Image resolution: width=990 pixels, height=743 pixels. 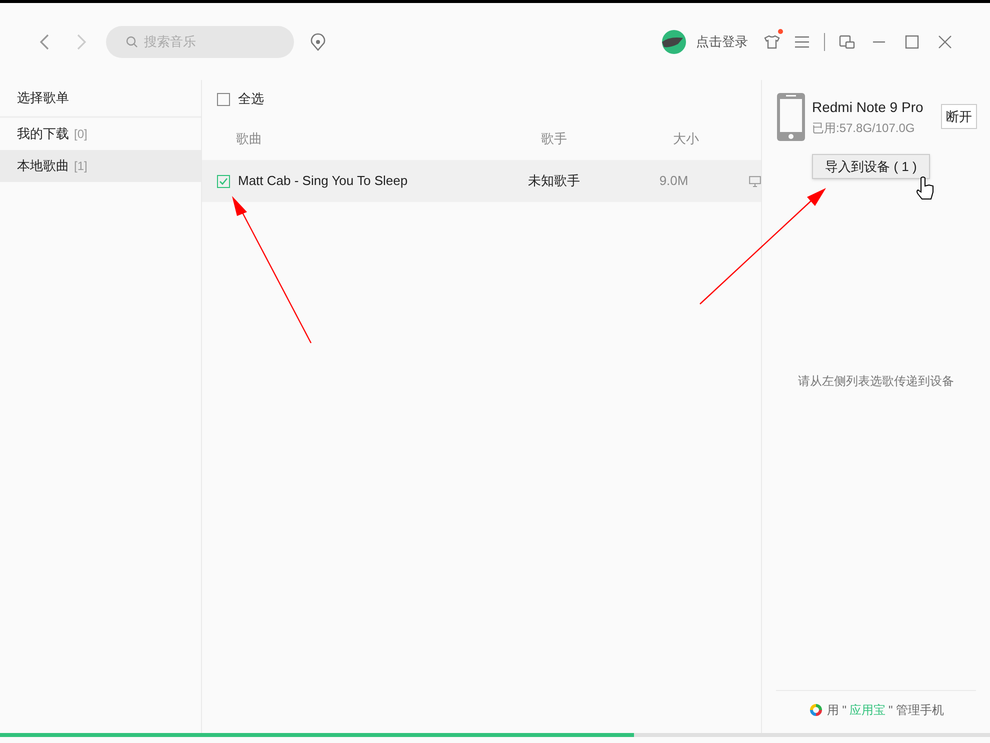 I want to click on app-store-logo-icon, so click(x=816, y=710).